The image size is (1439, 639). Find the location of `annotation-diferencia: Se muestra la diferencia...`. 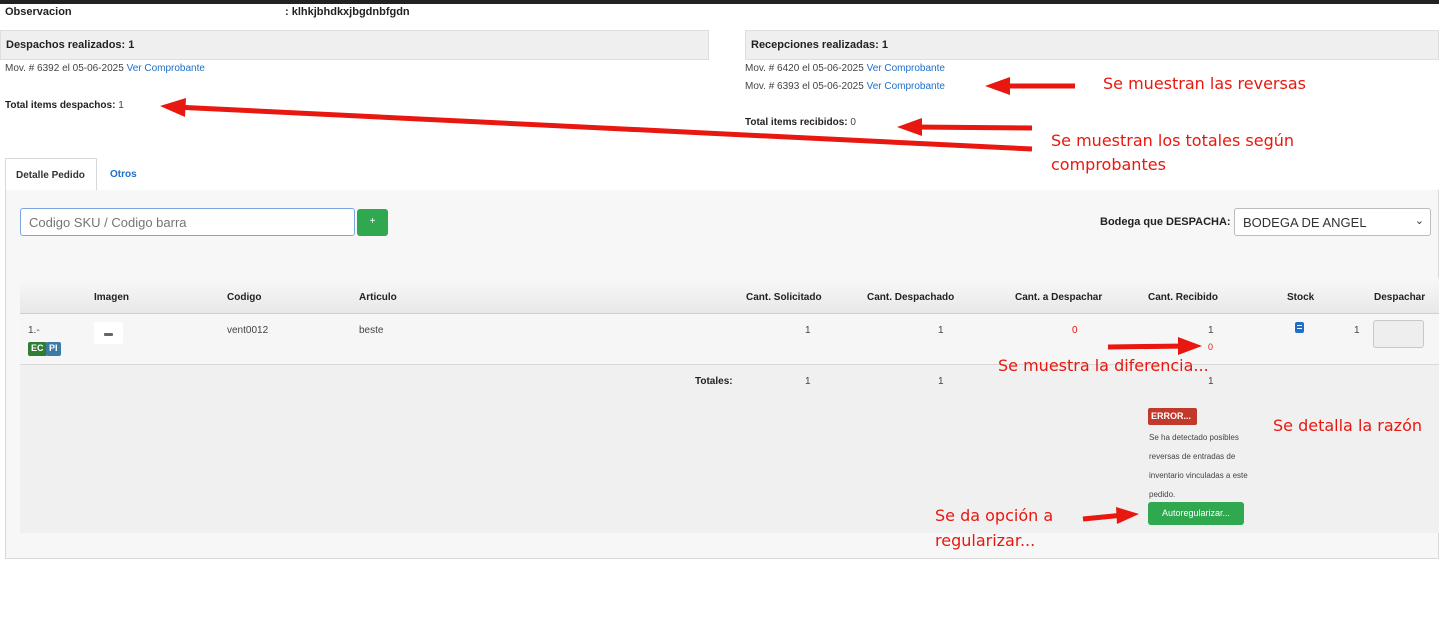

annotation-diferencia: Se muestra la diferencia... is located at coordinates (1103, 365).